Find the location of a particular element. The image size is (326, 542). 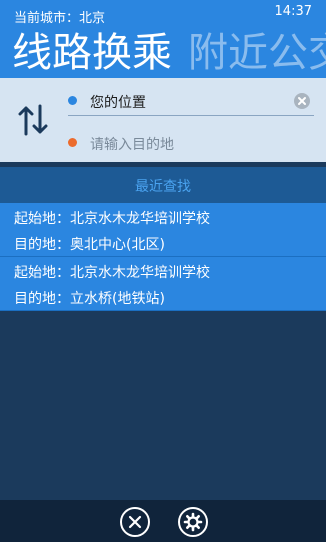

pivot-bar: 线路换乘附近公交 is located at coordinates (169, 53).